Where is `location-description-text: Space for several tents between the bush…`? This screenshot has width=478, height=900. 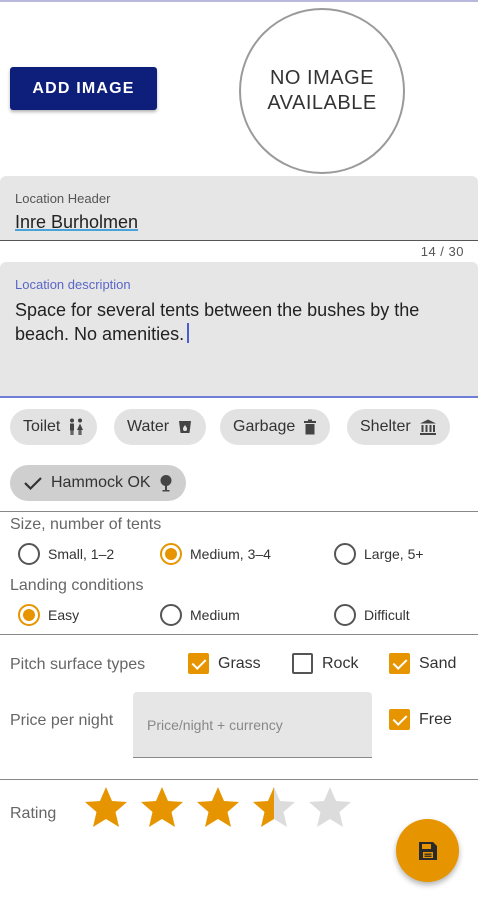
location-description-text: Space for several tents between the bush… is located at coordinates (217, 322).